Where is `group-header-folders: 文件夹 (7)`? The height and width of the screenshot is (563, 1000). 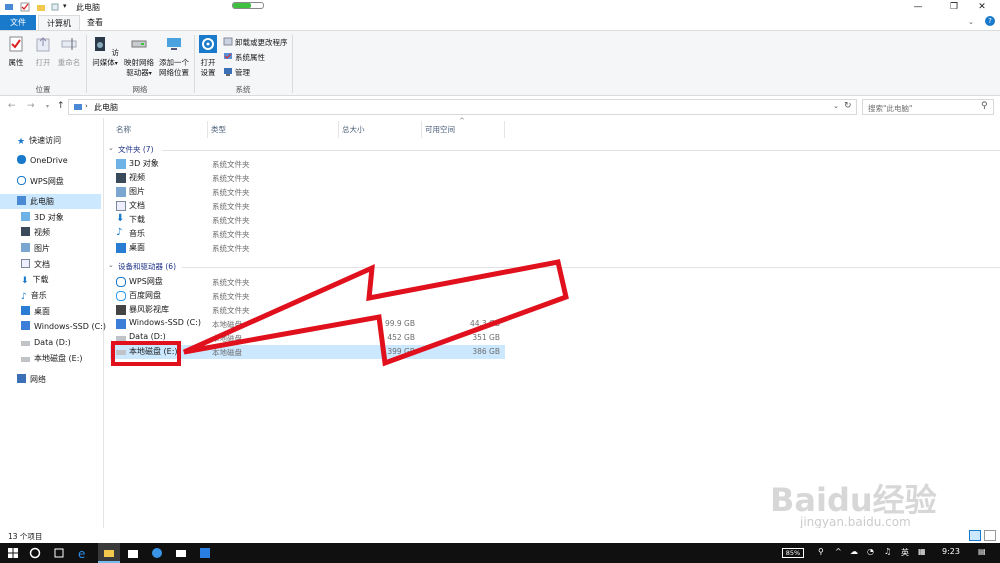 group-header-folders: 文件夹 (7) is located at coordinates (136, 149).